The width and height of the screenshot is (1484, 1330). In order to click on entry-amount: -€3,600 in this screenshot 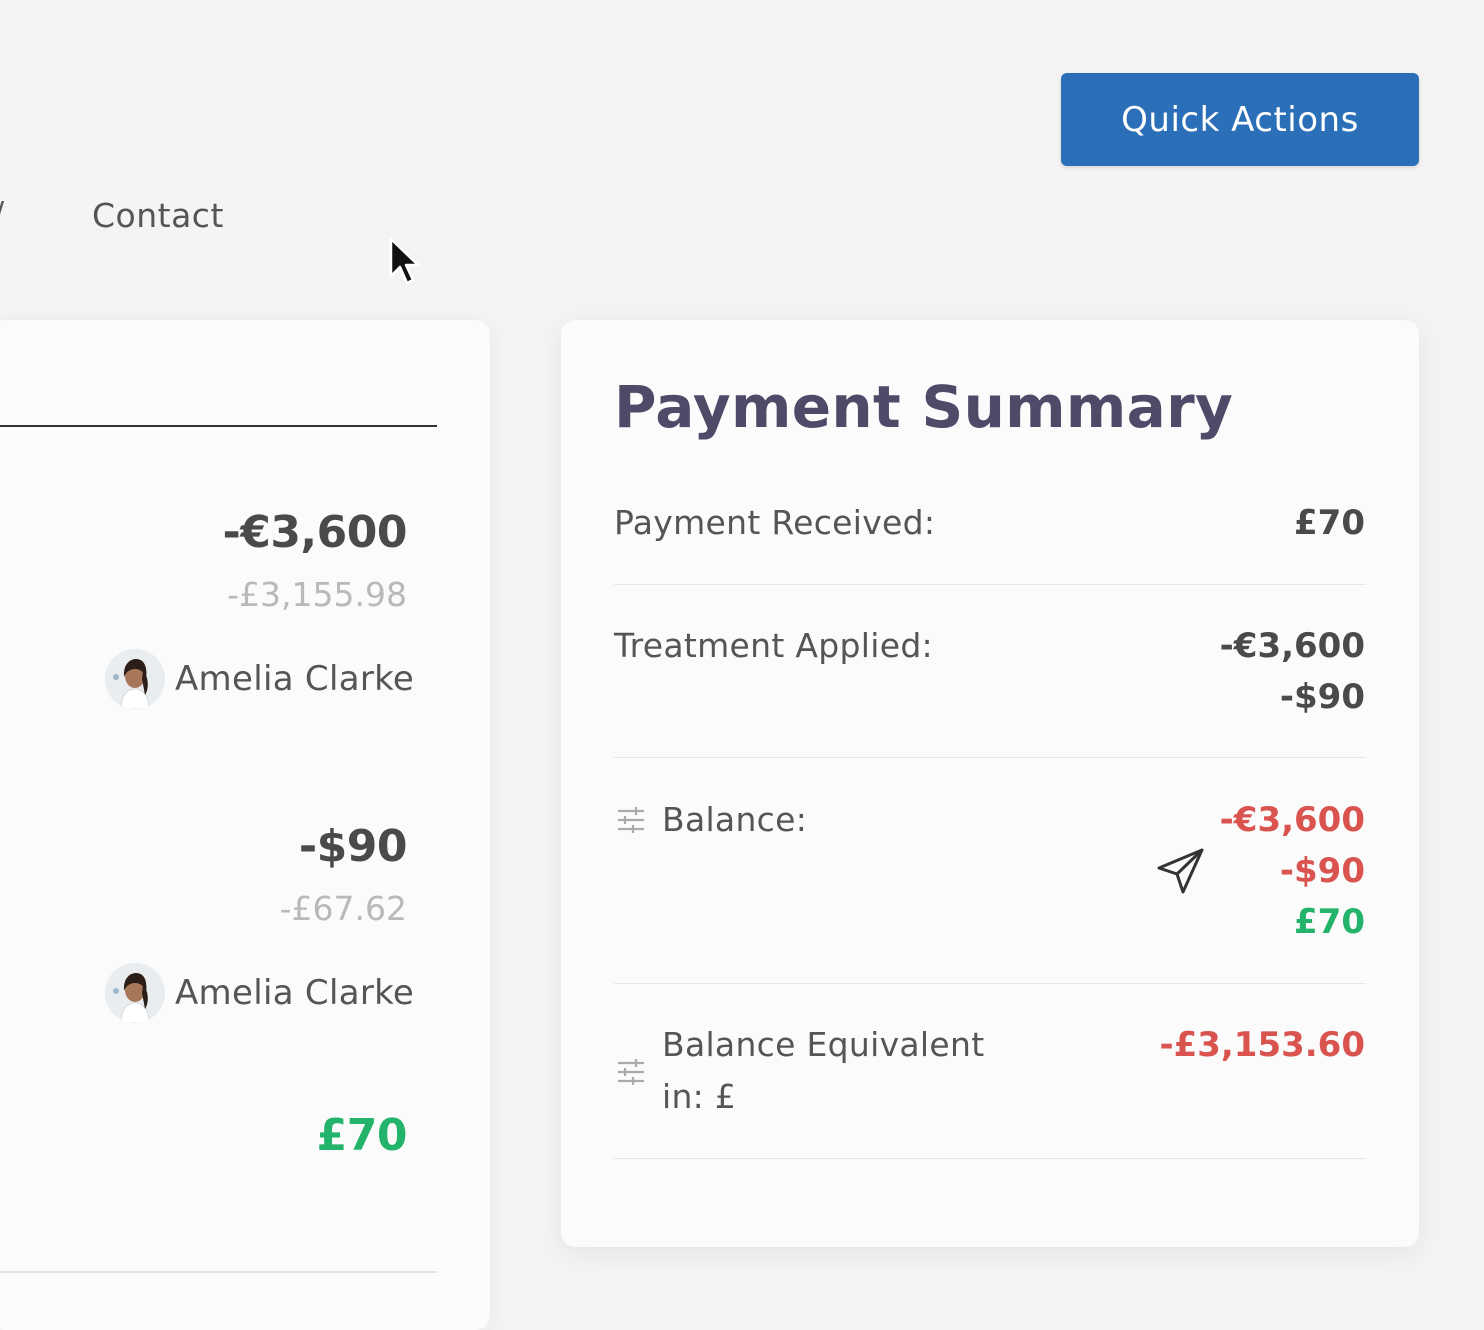, I will do `click(314, 532)`.